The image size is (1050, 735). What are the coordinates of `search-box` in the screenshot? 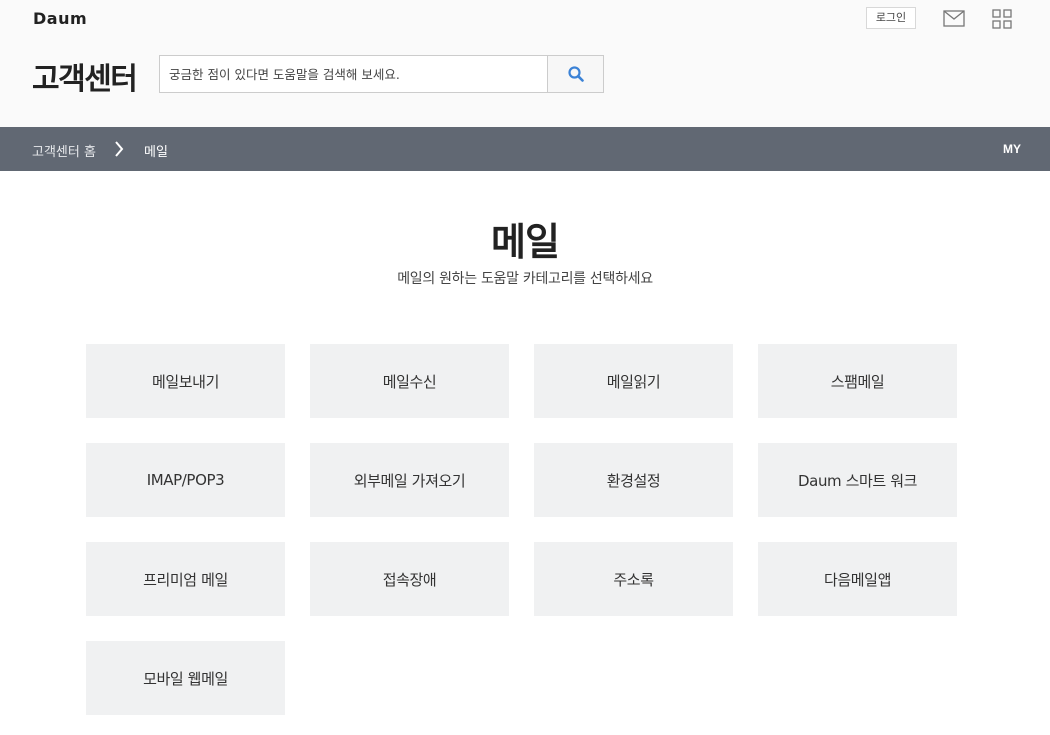 It's located at (381, 74).